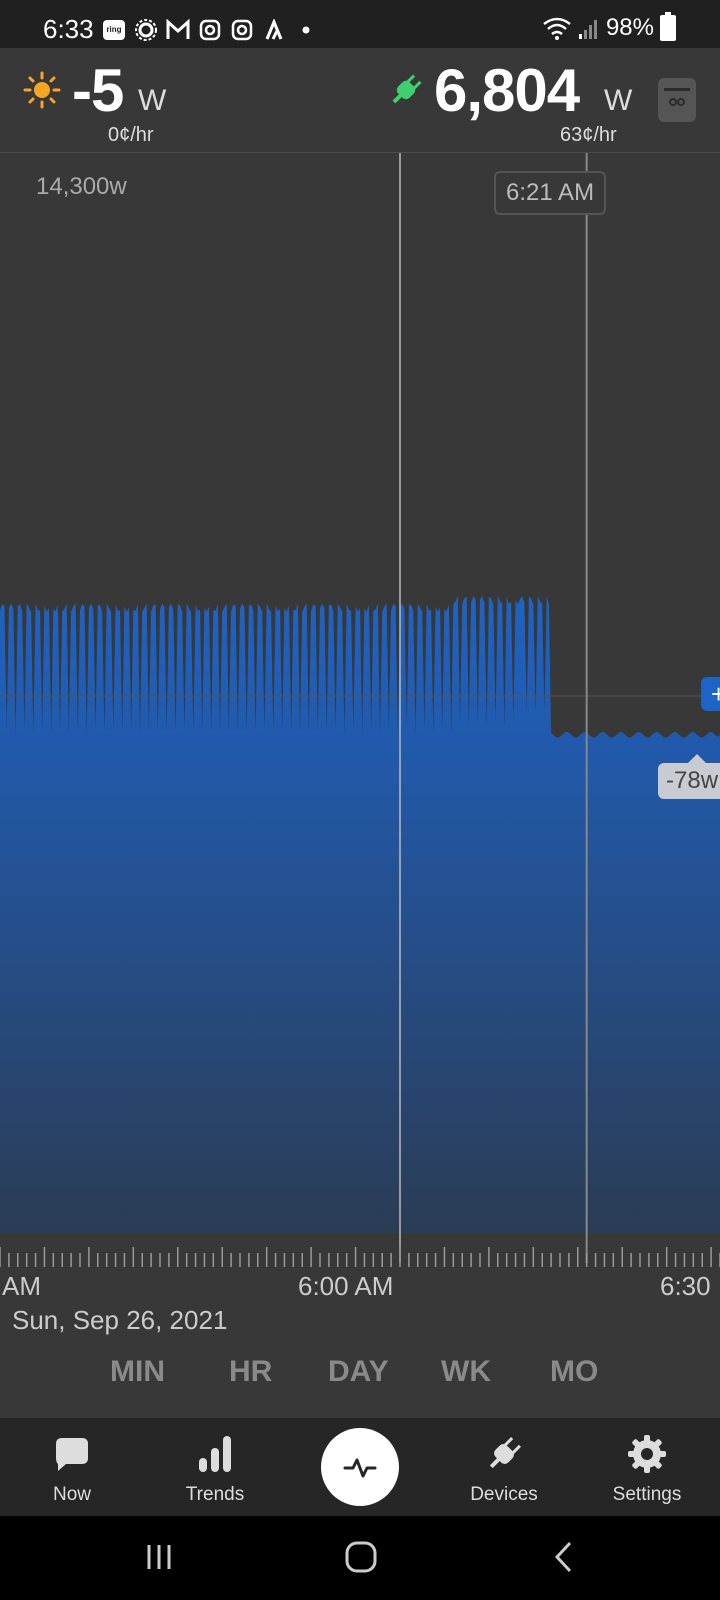 This screenshot has width=720, height=1600. Describe the element at coordinates (72, 1454) in the screenshot. I see `chat-bubble-icon` at that location.